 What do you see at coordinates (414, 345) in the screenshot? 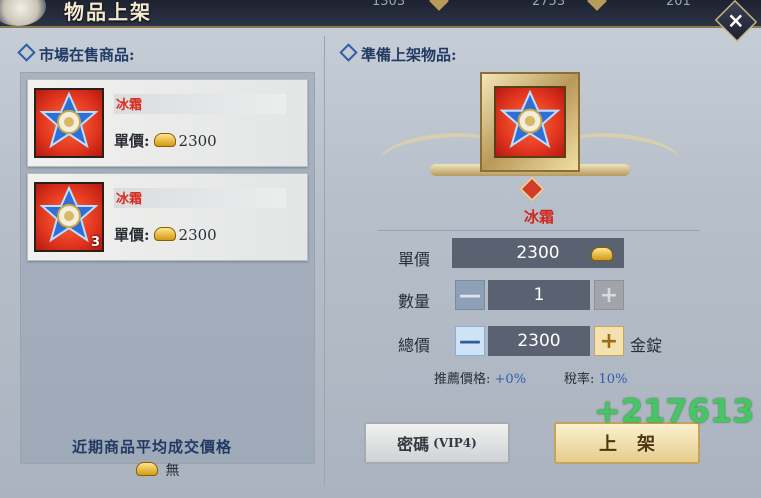
I see `total-price-label: 總價` at bounding box center [414, 345].